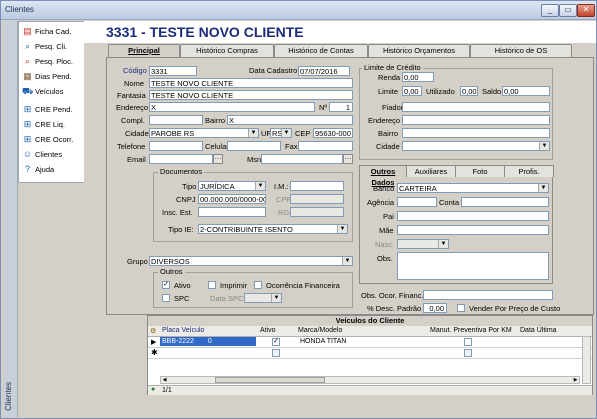 The width and height of the screenshot is (597, 419). I want to click on email-field, so click(181, 159).